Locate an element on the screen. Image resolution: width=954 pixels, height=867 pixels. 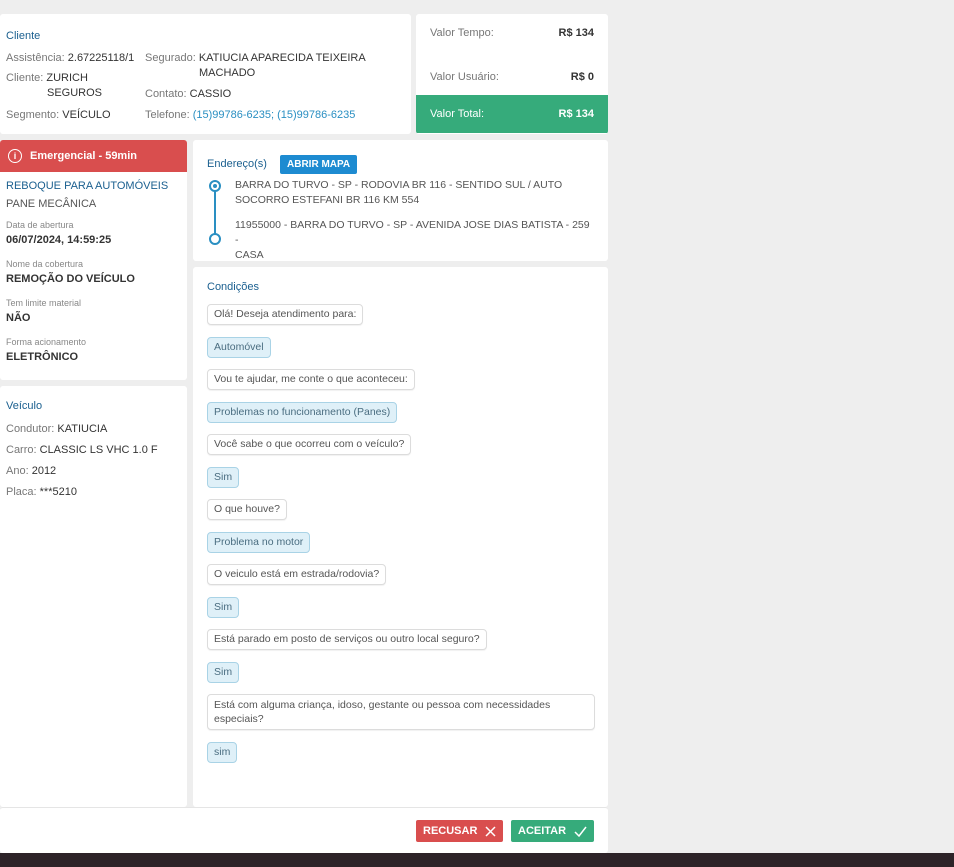
chat-answer: Automóvel is located at coordinates (239, 347).